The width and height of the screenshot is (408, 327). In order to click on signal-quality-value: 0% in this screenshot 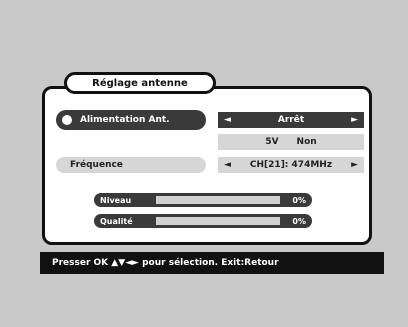, I will do `click(299, 221)`.